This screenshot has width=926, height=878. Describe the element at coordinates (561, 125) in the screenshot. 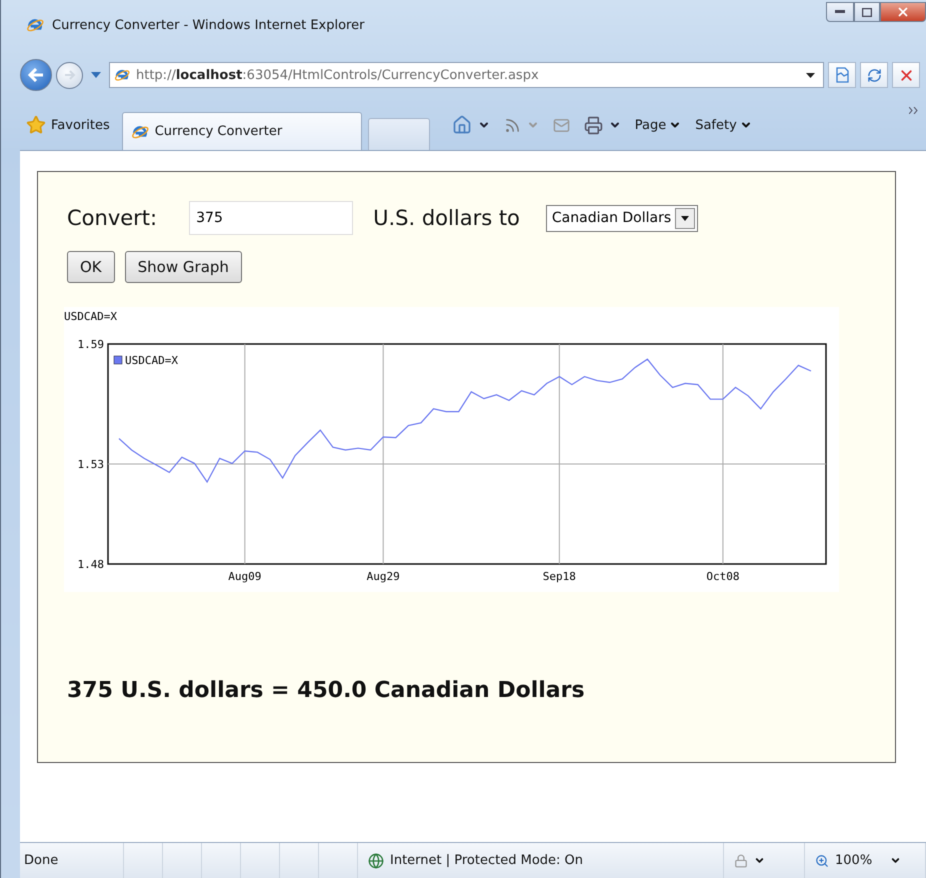

I see `mail-icon` at that location.